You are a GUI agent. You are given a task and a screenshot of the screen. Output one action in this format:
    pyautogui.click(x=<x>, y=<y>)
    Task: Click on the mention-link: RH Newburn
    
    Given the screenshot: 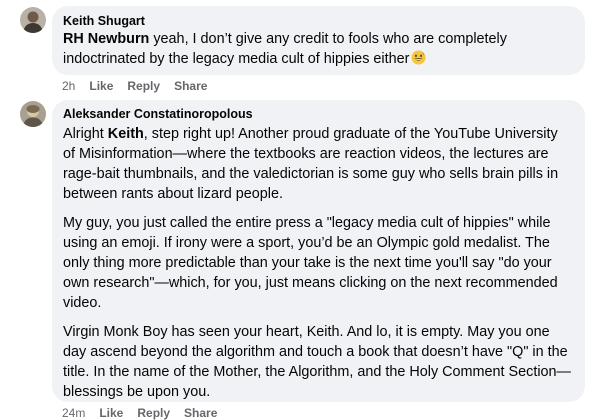 What is the action you would take?
    pyautogui.click(x=106, y=39)
    